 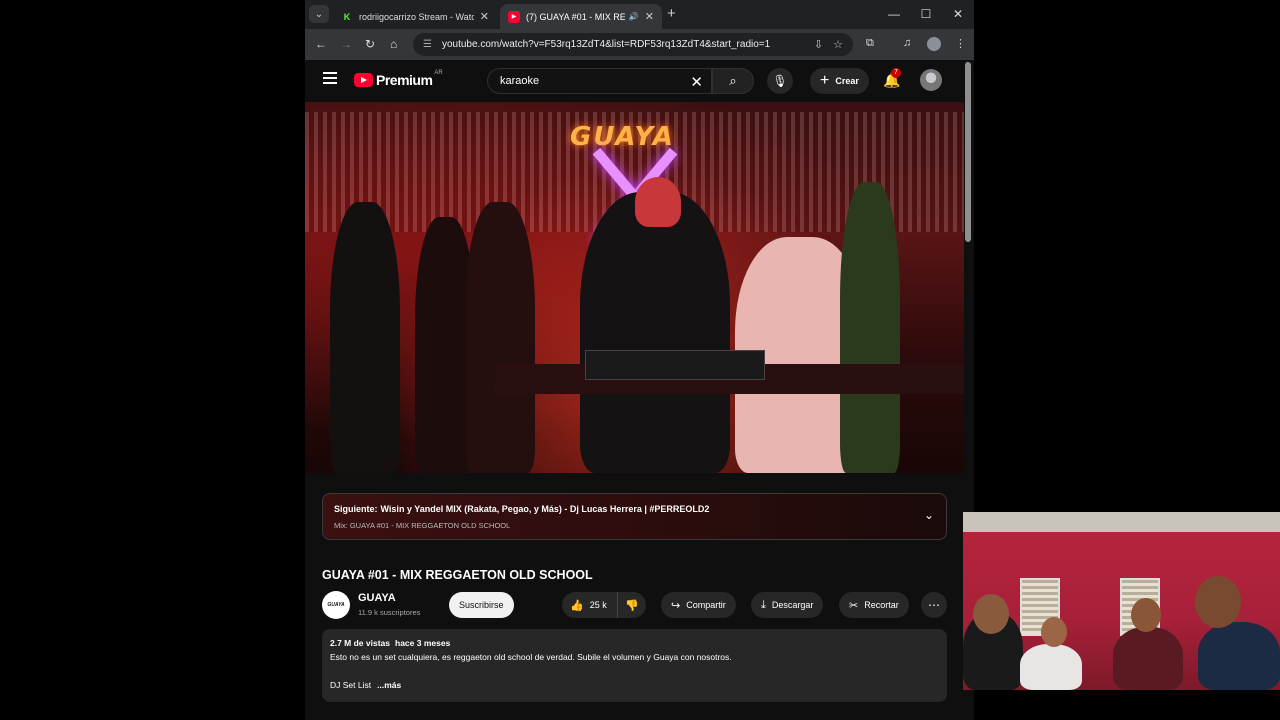 What do you see at coordinates (896, 73) in the screenshot?
I see `notification-badge: 7` at bounding box center [896, 73].